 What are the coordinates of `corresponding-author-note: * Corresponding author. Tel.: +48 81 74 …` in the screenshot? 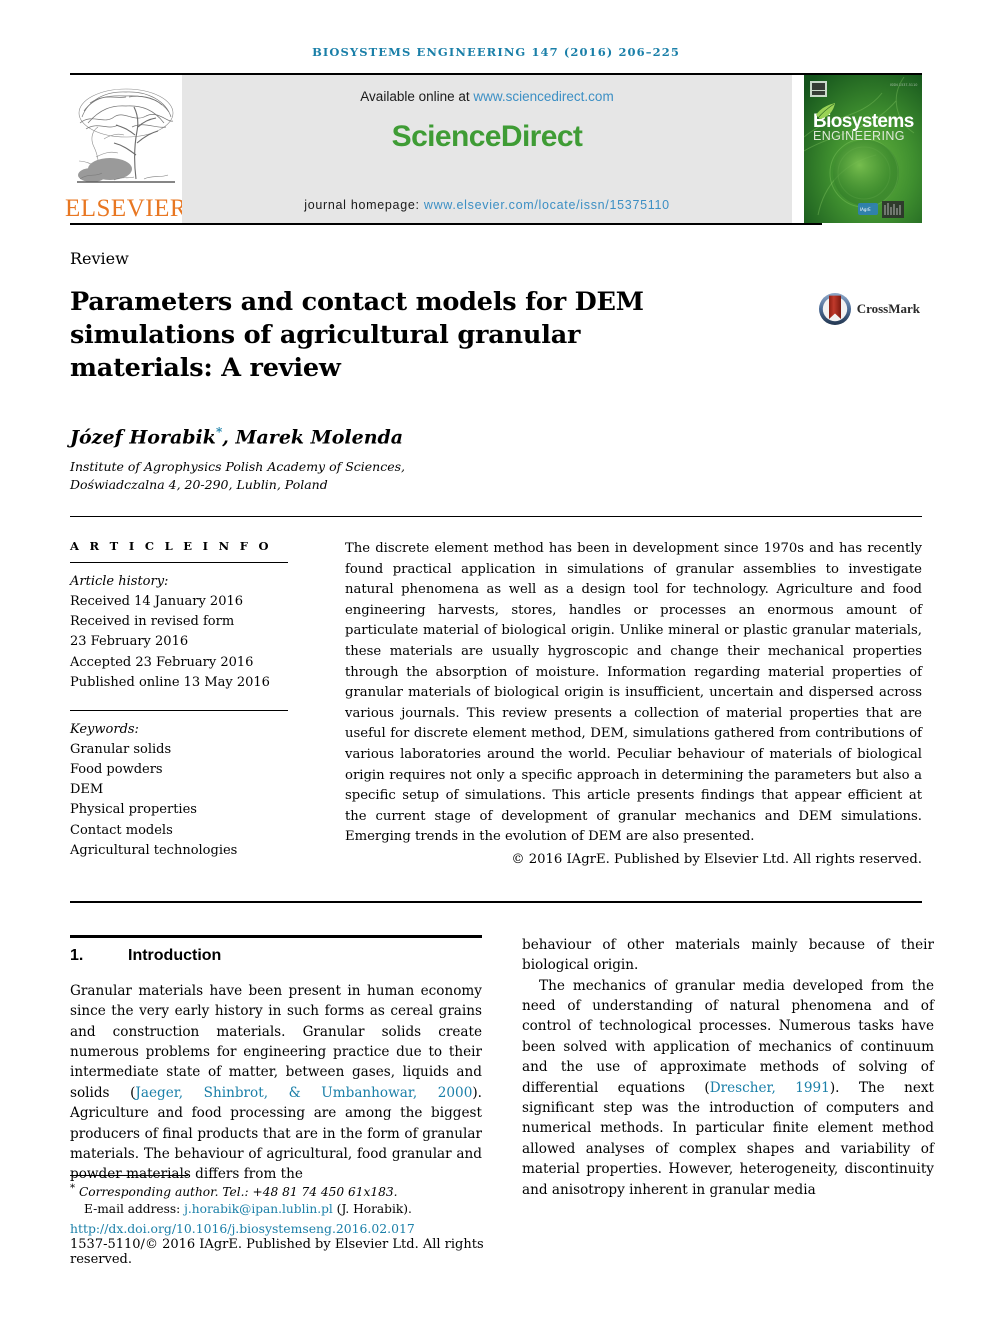 It's located at (285, 1192).